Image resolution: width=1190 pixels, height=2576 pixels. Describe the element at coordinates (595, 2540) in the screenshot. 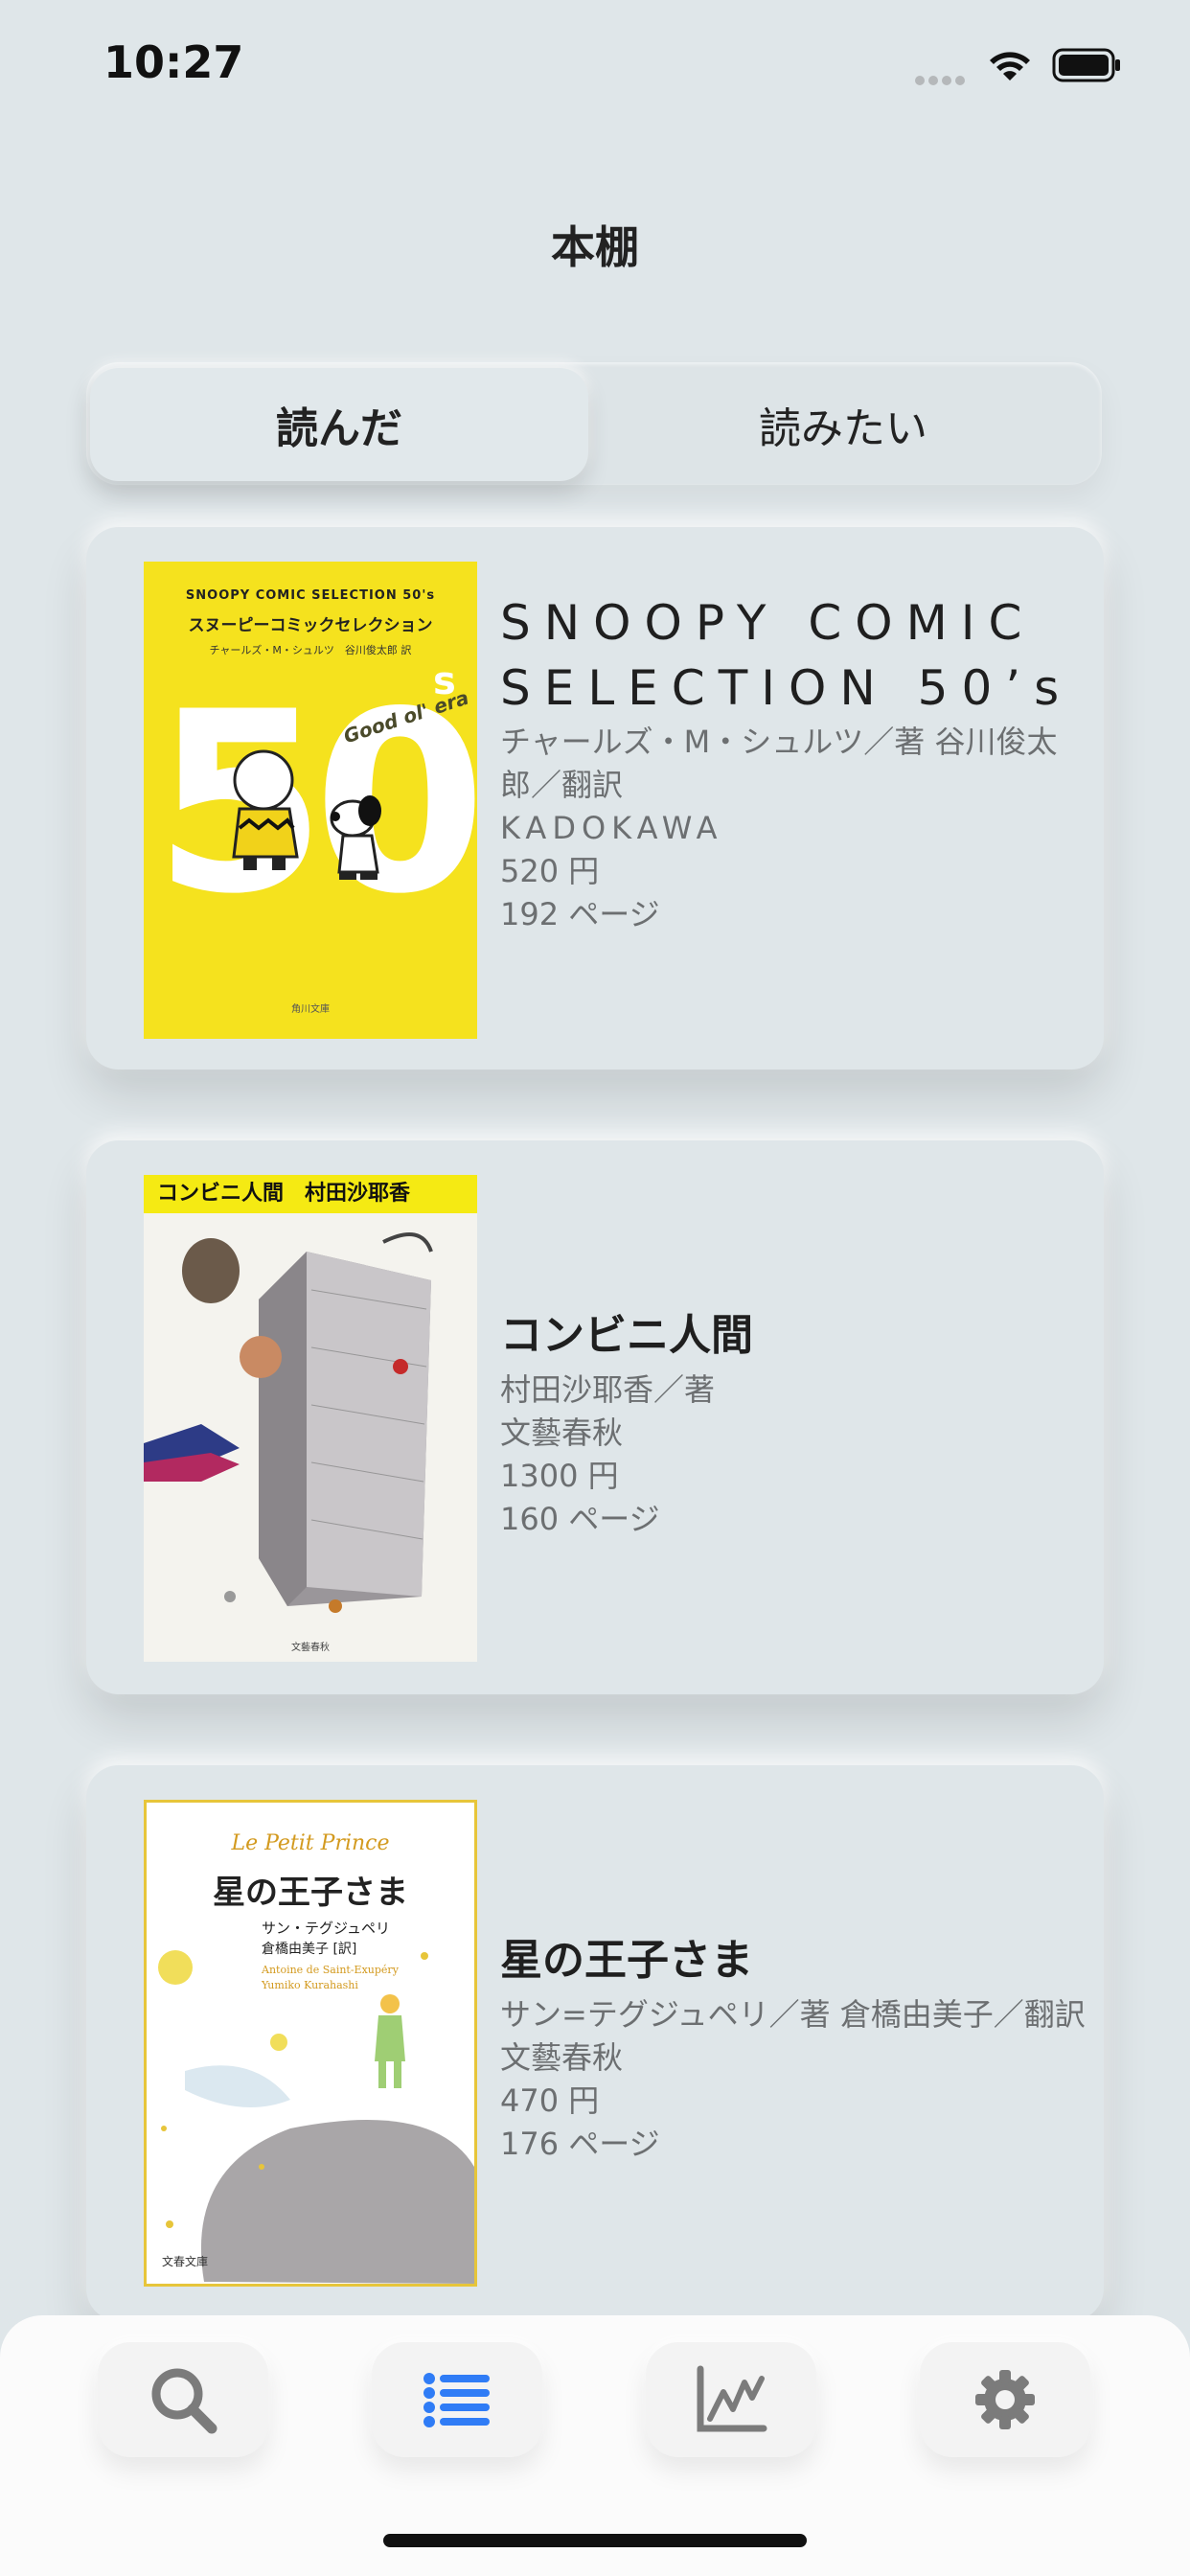

I see `home-indicator` at that location.